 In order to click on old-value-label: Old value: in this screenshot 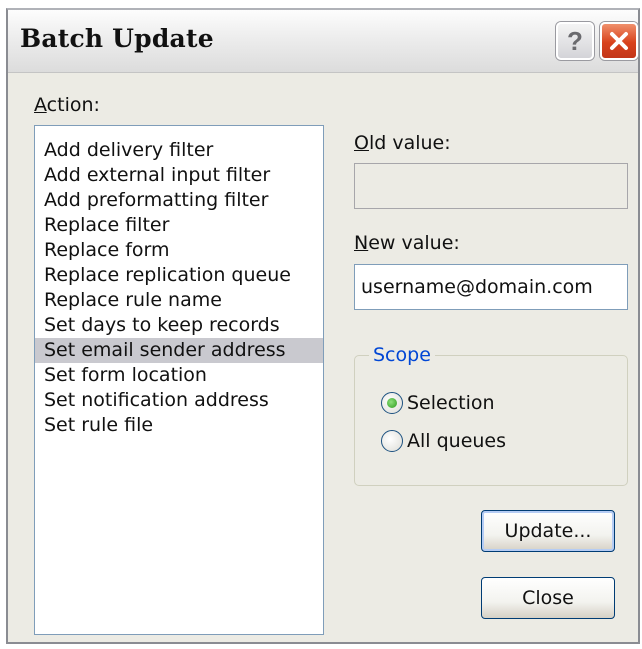, I will do `click(402, 143)`.